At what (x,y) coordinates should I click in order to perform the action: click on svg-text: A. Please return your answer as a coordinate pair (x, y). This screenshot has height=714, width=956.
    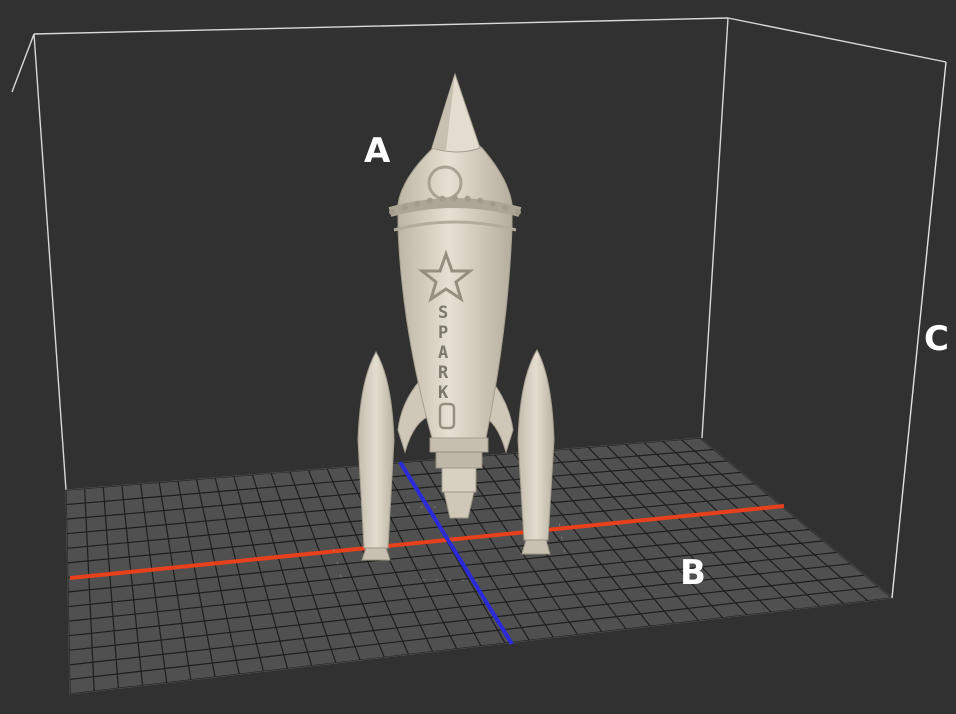
    Looking at the image, I should click on (443, 353).